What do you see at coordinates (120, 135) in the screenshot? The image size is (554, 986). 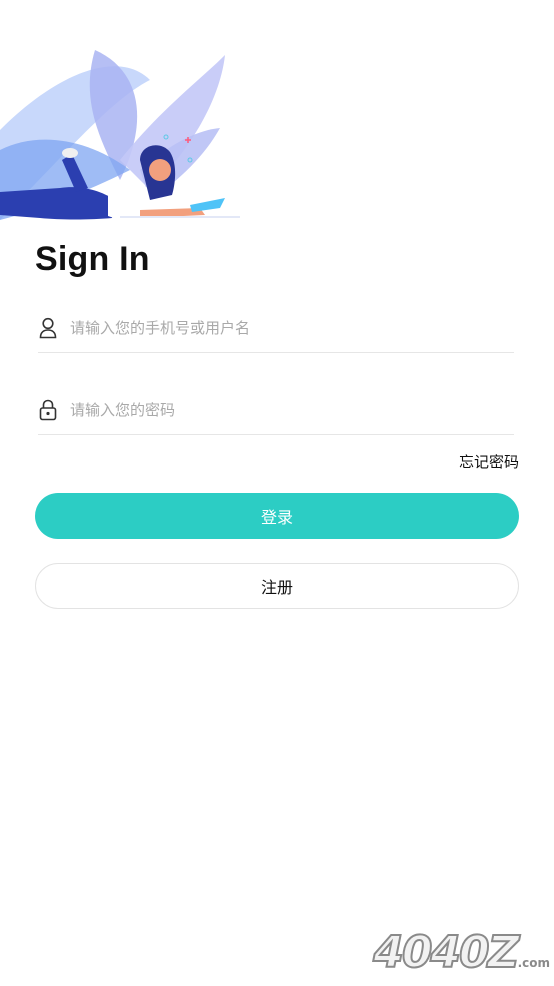 I see `hero-illustration` at bounding box center [120, 135].